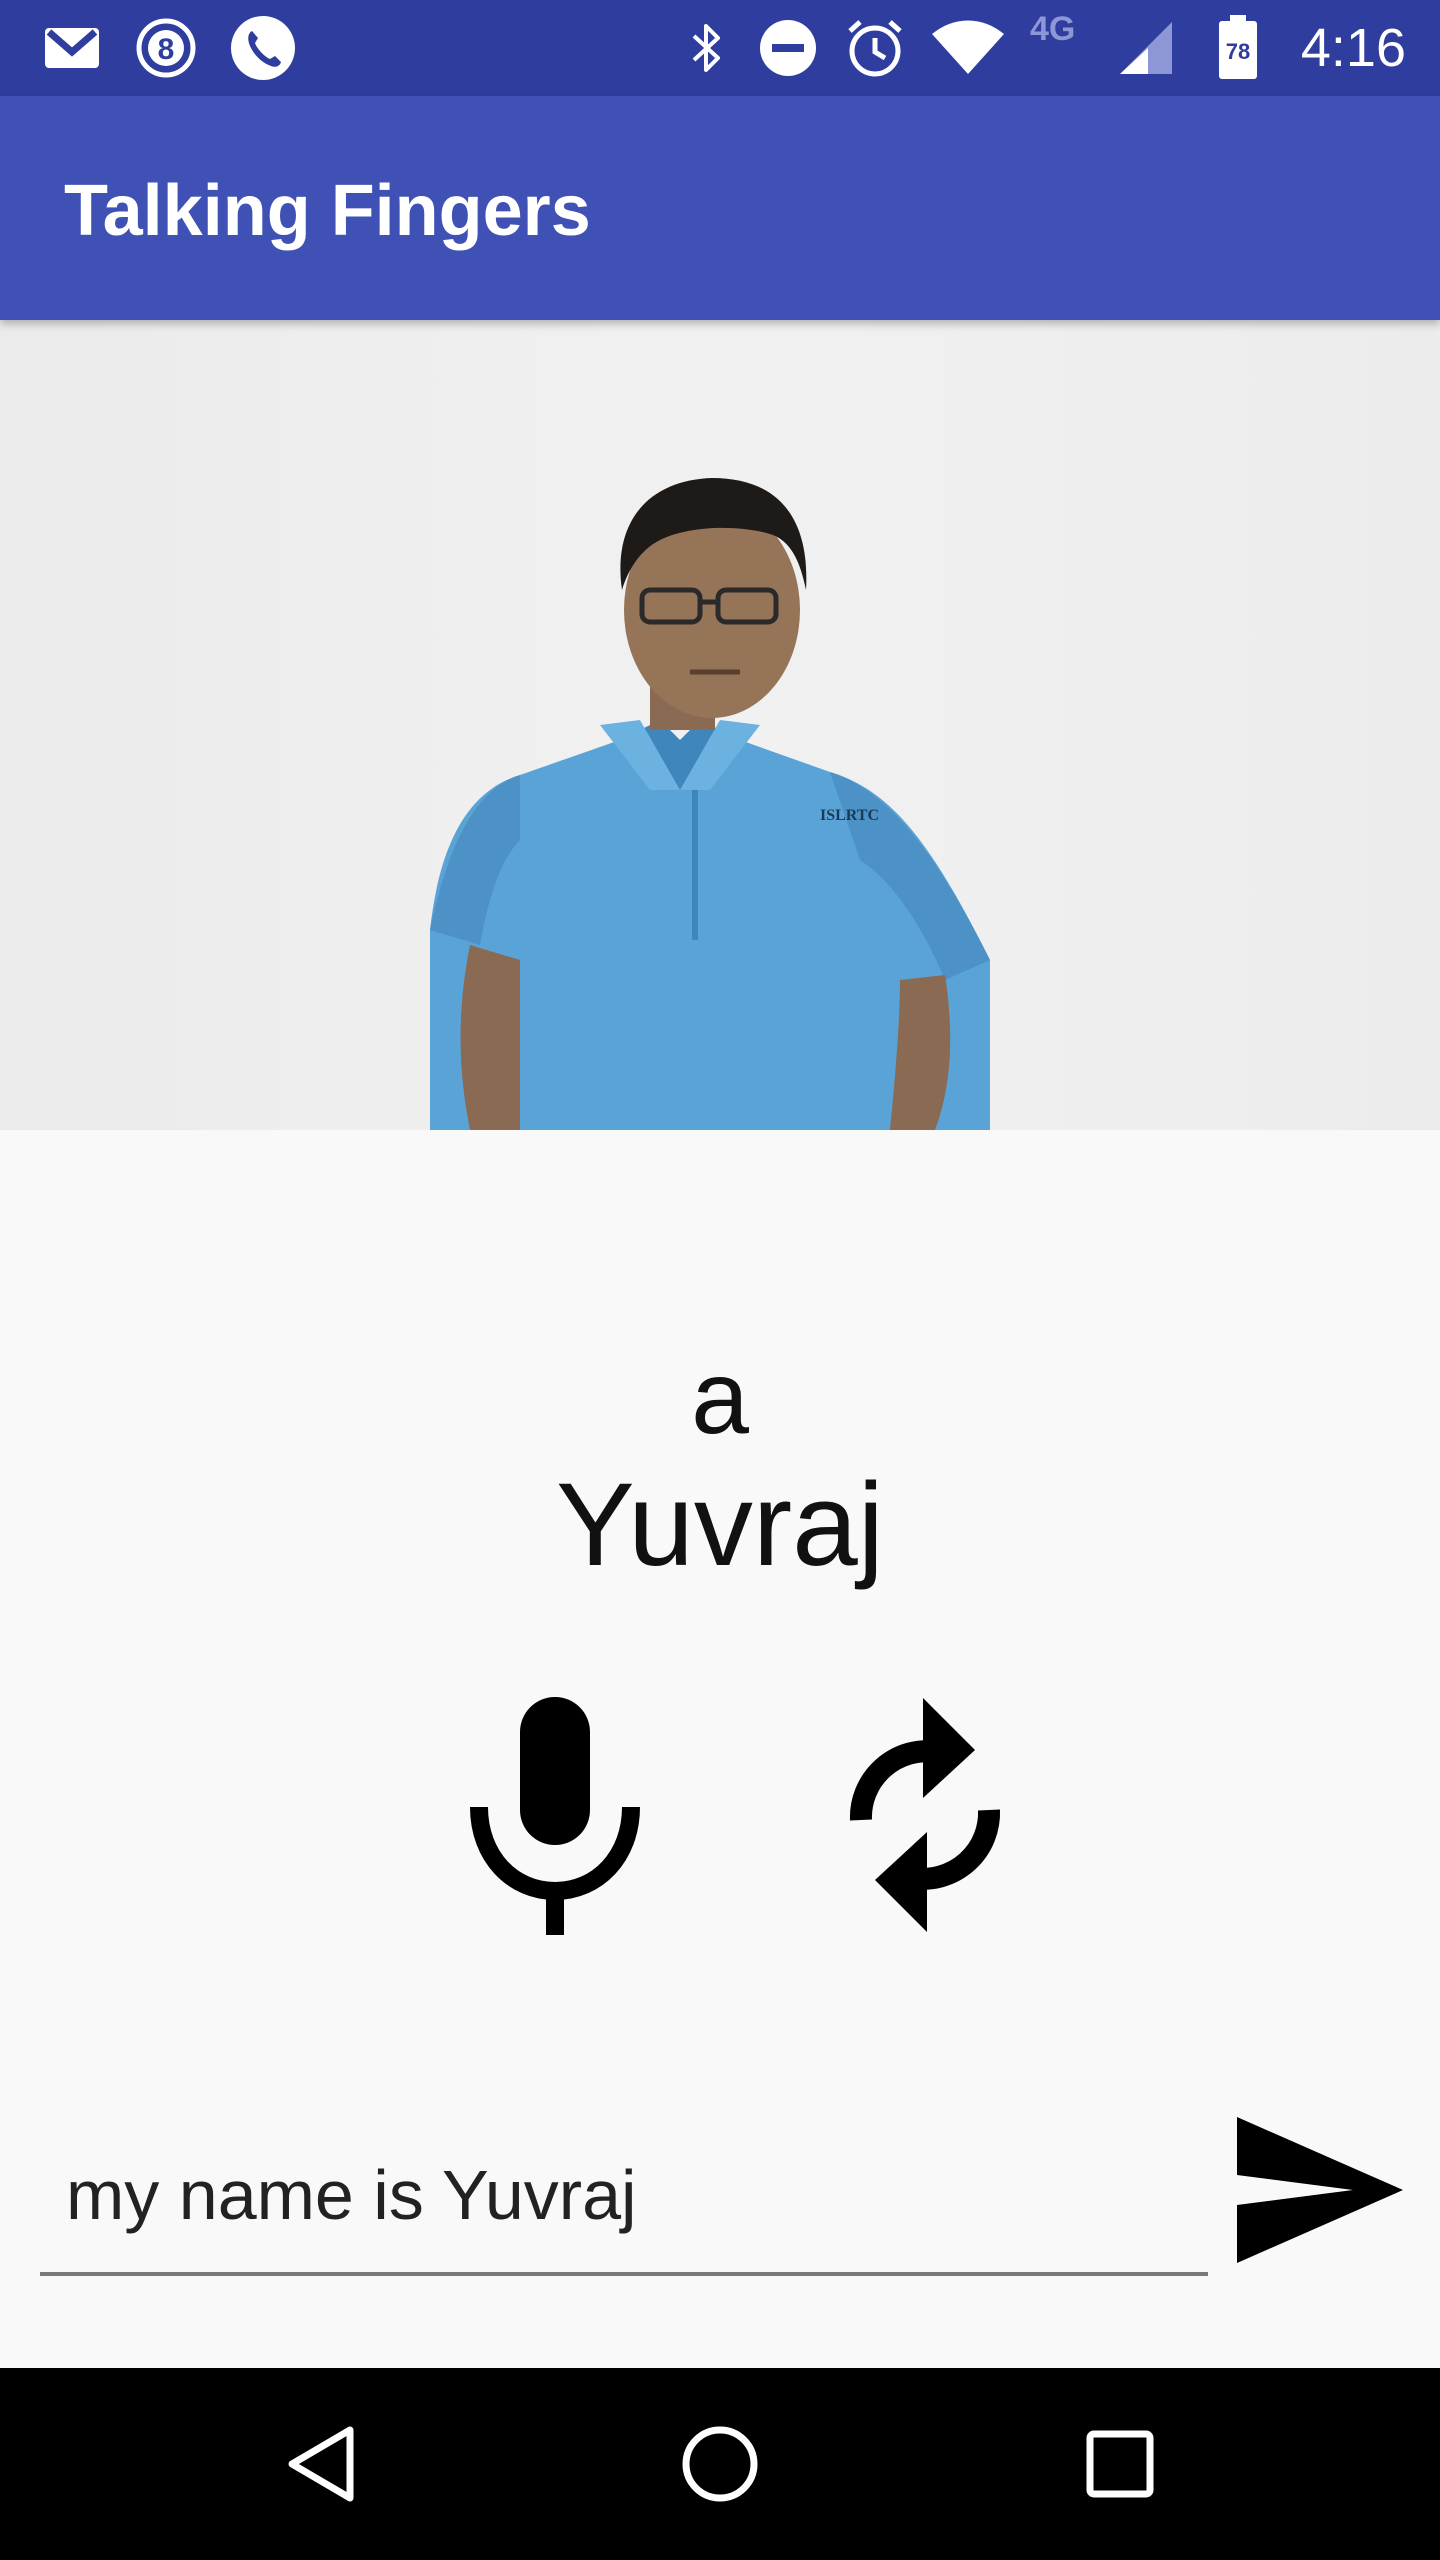  I want to click on back-icon, so click(321, 2464).